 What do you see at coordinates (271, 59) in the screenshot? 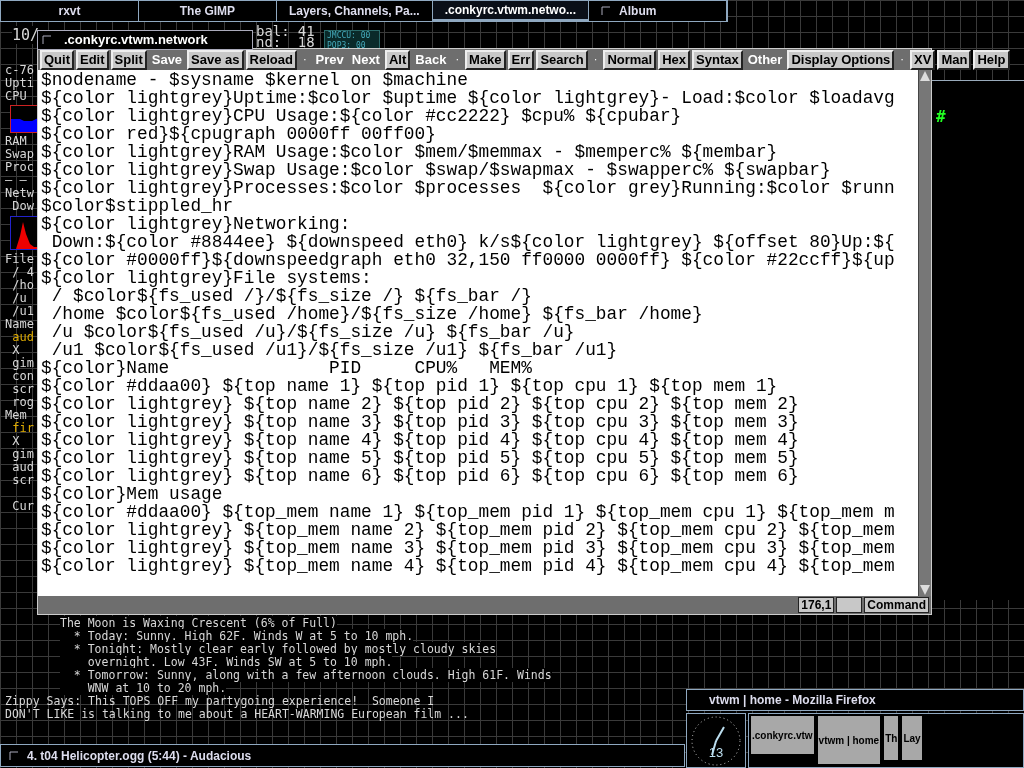
I see `toolbar-button: Reload` at bounding box center [271, 59].